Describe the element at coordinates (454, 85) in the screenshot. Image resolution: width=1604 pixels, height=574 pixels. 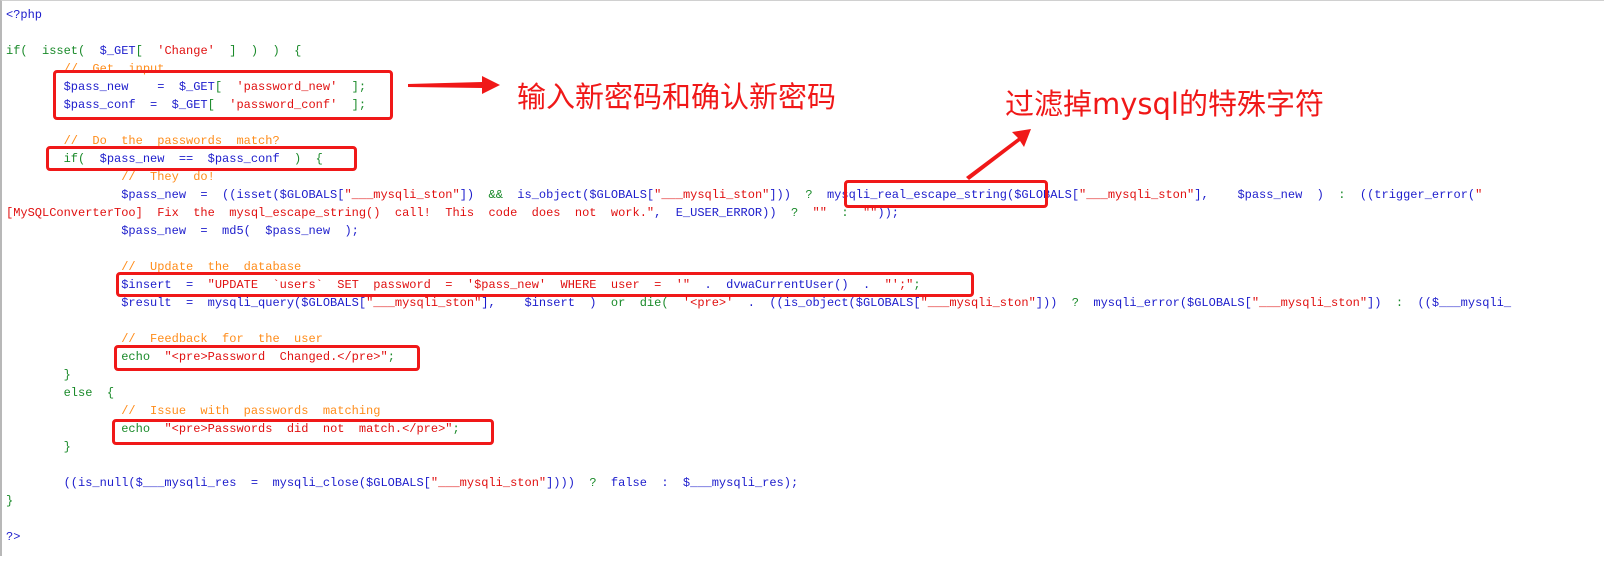
I see `arrow-right-icon` at that location.